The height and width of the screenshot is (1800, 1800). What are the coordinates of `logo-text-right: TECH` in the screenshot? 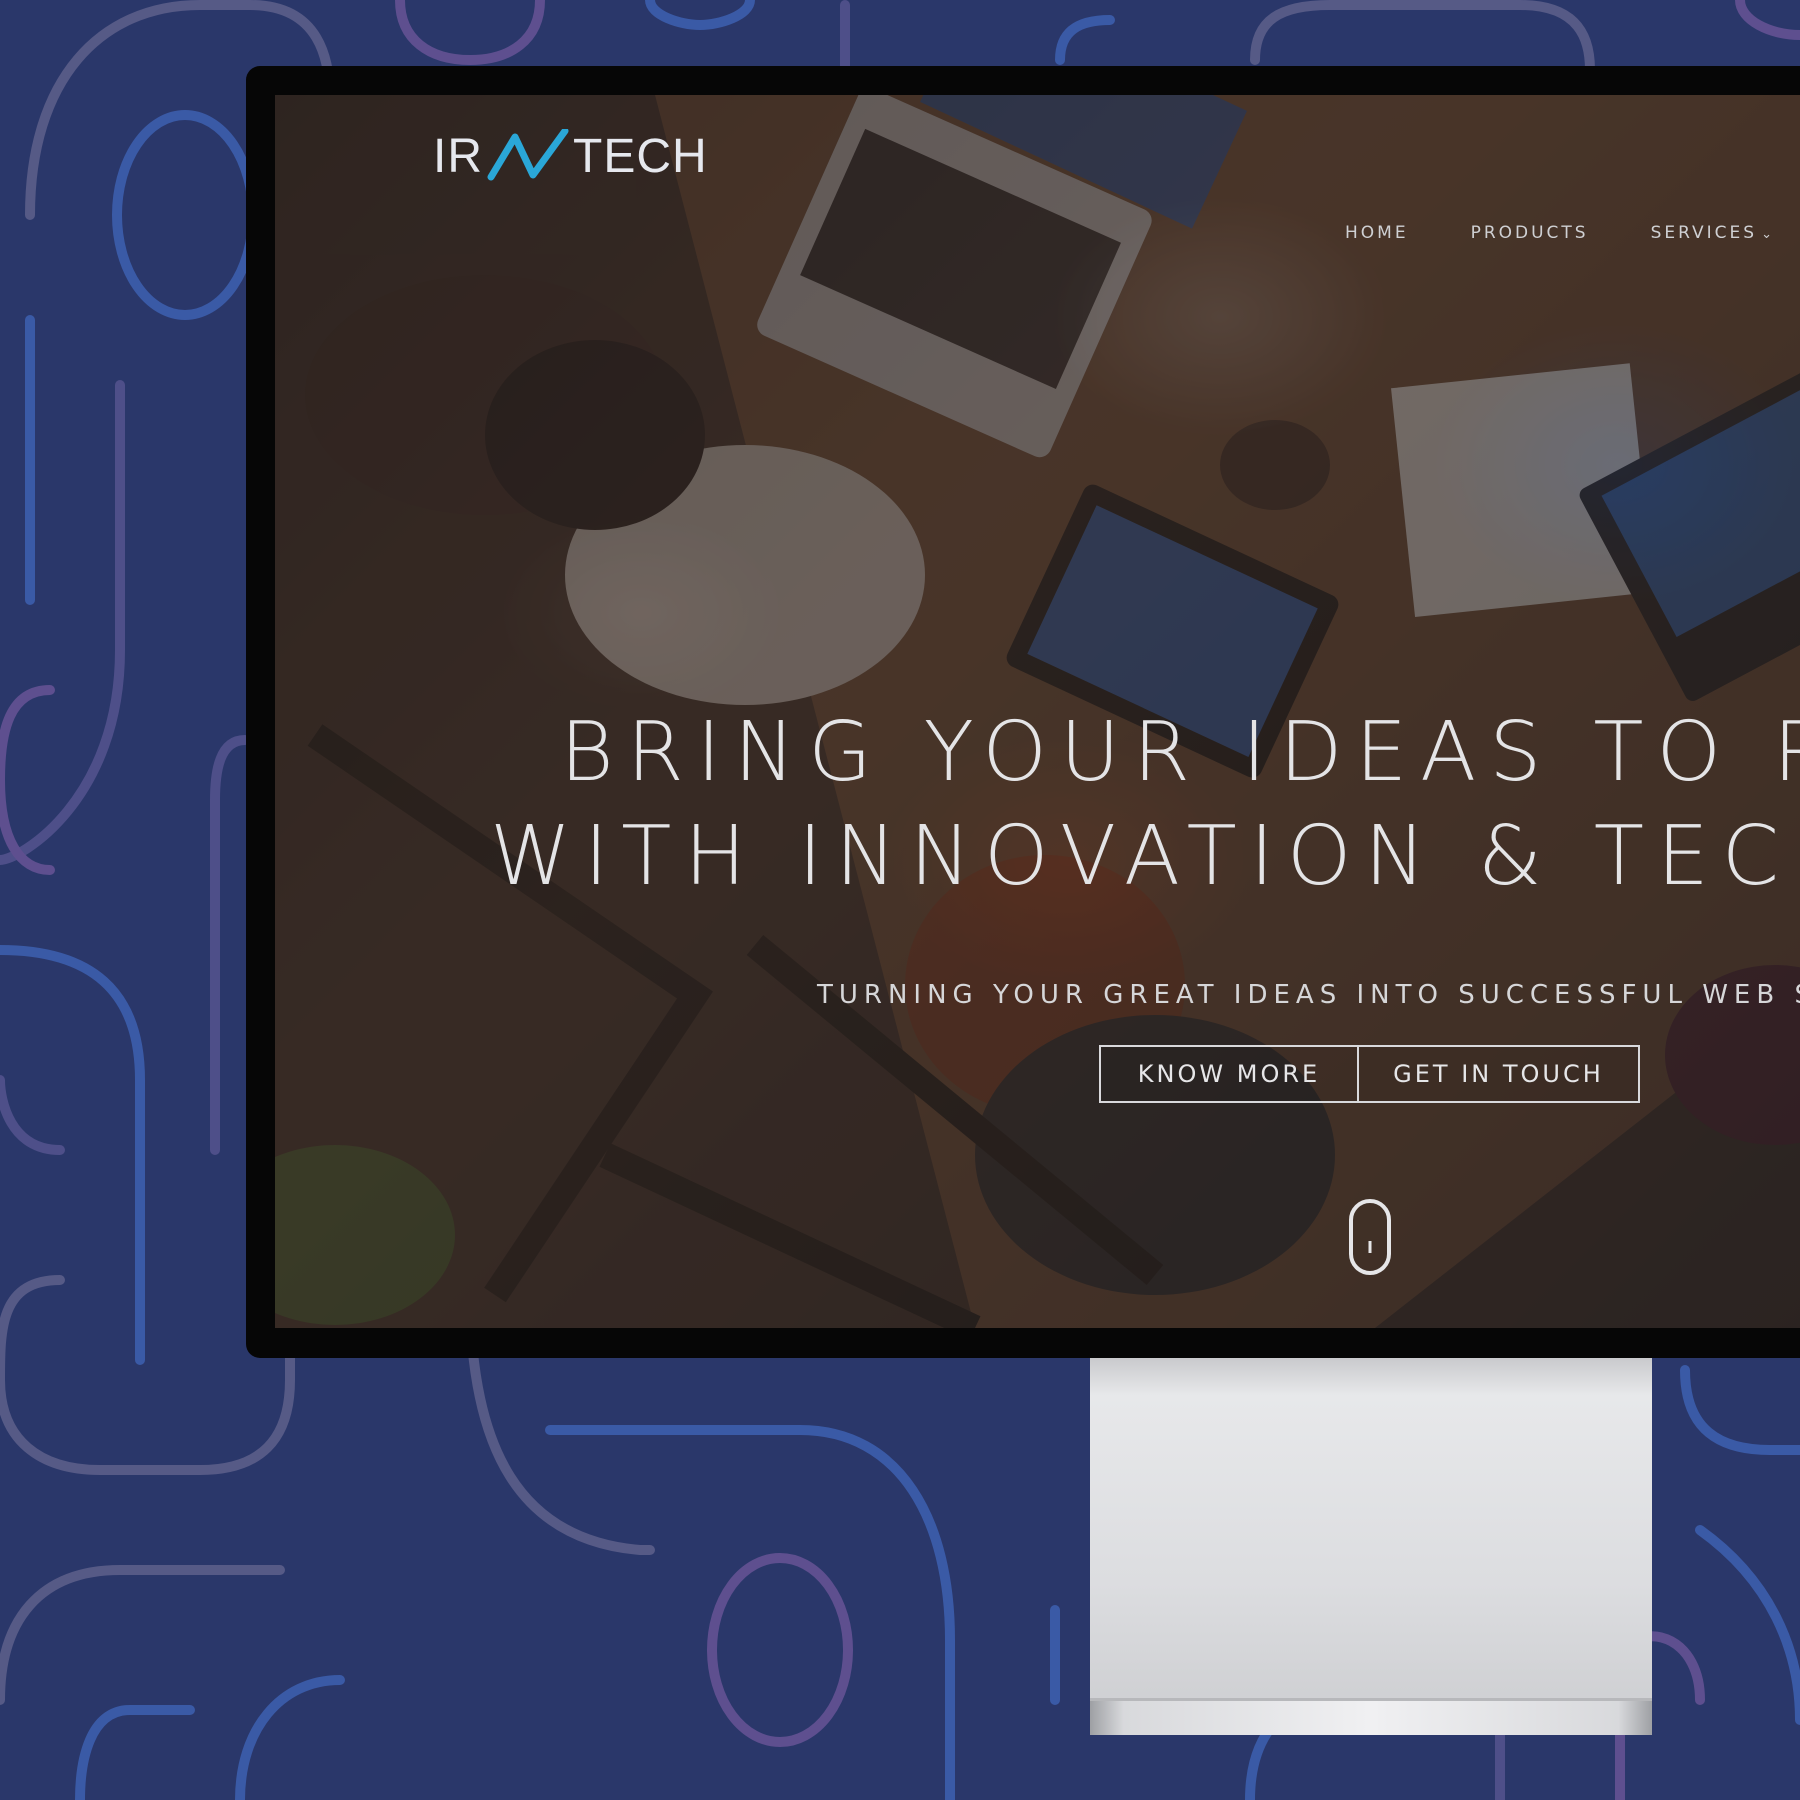 It's located at (640, 156).